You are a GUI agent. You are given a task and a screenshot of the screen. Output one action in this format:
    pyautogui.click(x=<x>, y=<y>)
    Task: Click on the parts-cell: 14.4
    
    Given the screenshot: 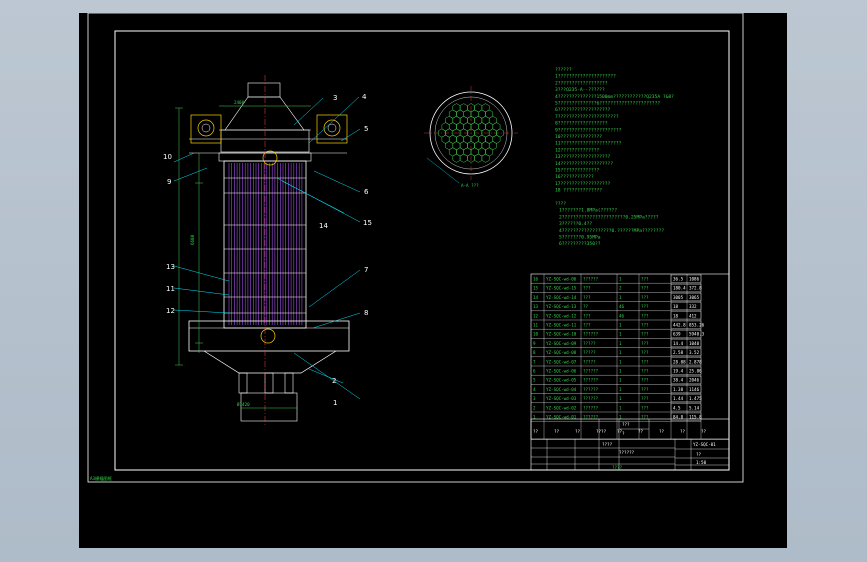 What is the action you would take?
    pyautogui.click(x=678, y=343)
    